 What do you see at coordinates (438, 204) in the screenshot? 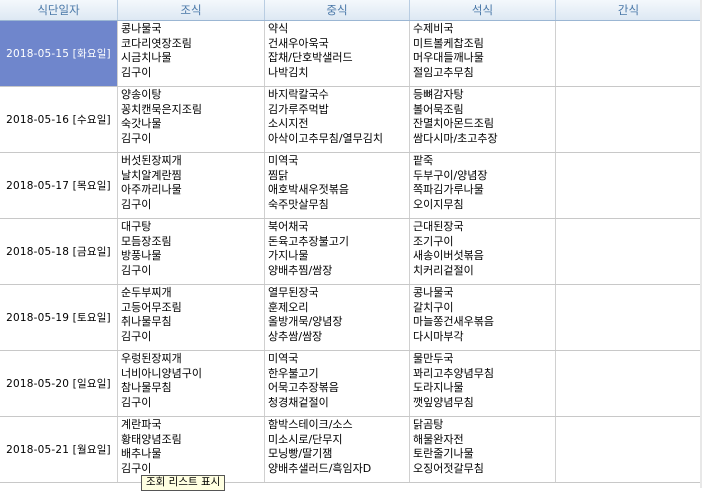
I see `menu-item: 오이지무침` at bounding box center [438, 204].